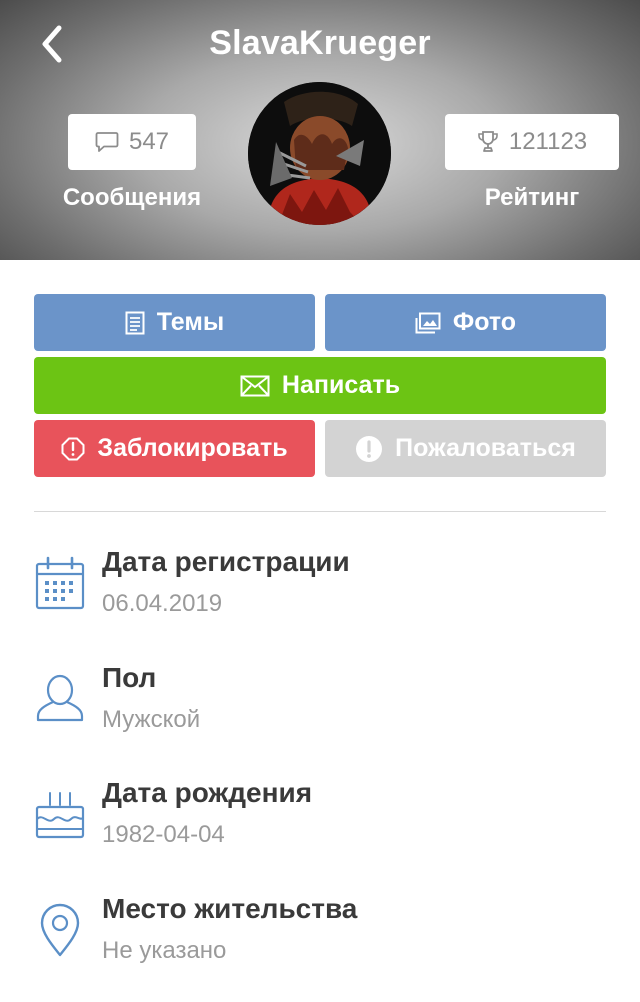 This screenshot has height=1002, width=640. I want to click on info-birth-date: Дата рождения 1982-04-04, so click(320, 829).